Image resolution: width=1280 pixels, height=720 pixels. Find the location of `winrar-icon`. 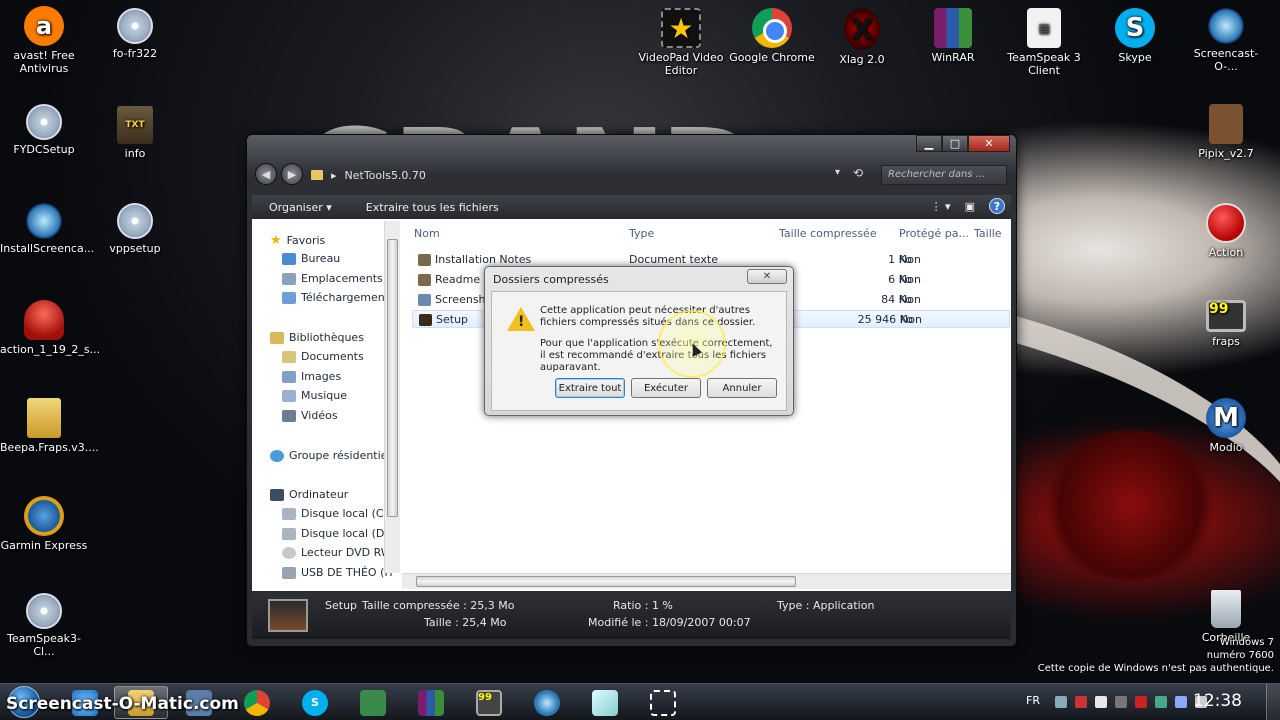

winrar-icon is located at coordinates (431, 702).